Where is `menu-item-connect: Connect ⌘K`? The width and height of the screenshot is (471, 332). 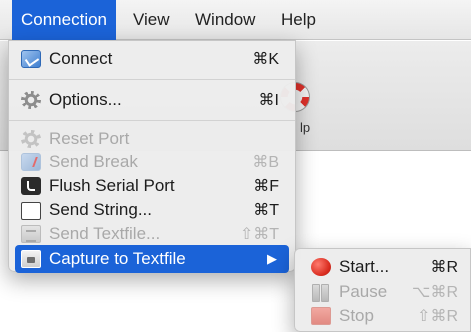
menu-item-connect: Connect ⌘K is located at coordinates (152, 59).